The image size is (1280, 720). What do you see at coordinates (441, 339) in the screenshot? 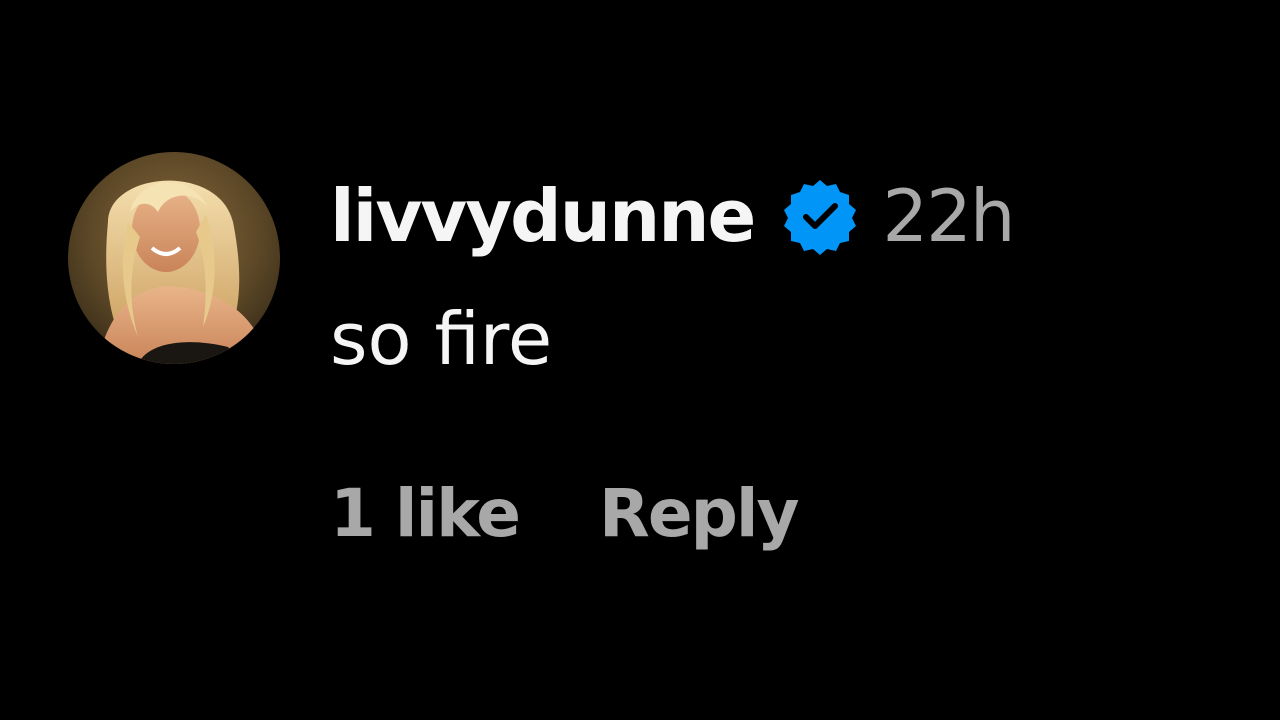
I see `comment-text: so fire` at bounding box center [441, 339].